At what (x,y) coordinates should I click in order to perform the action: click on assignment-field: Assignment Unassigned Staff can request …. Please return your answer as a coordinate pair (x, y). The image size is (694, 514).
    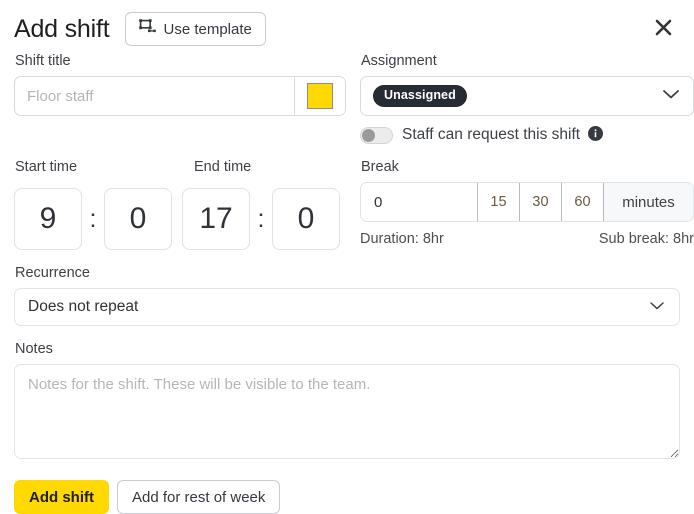
    Looking at the image, I should click on (527, 98).